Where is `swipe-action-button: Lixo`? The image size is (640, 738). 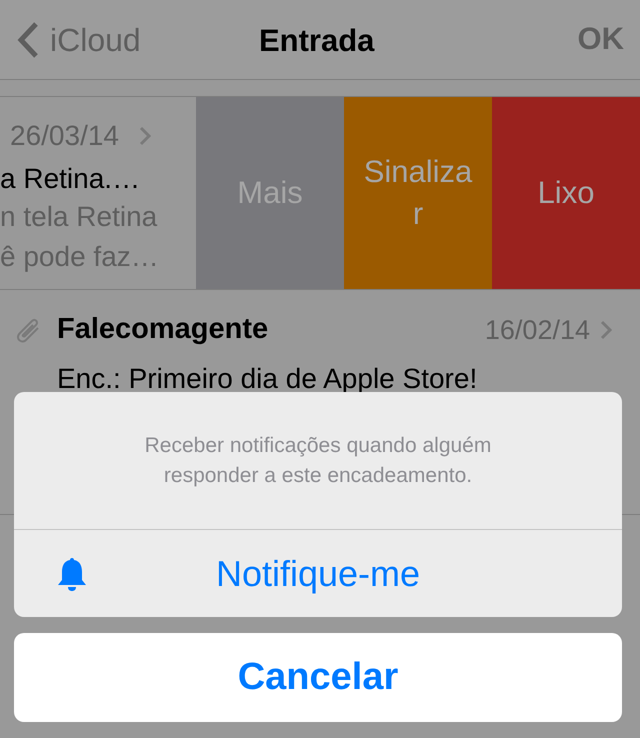 swipe-action-button: Lixo is located at coordinates (566, 193).